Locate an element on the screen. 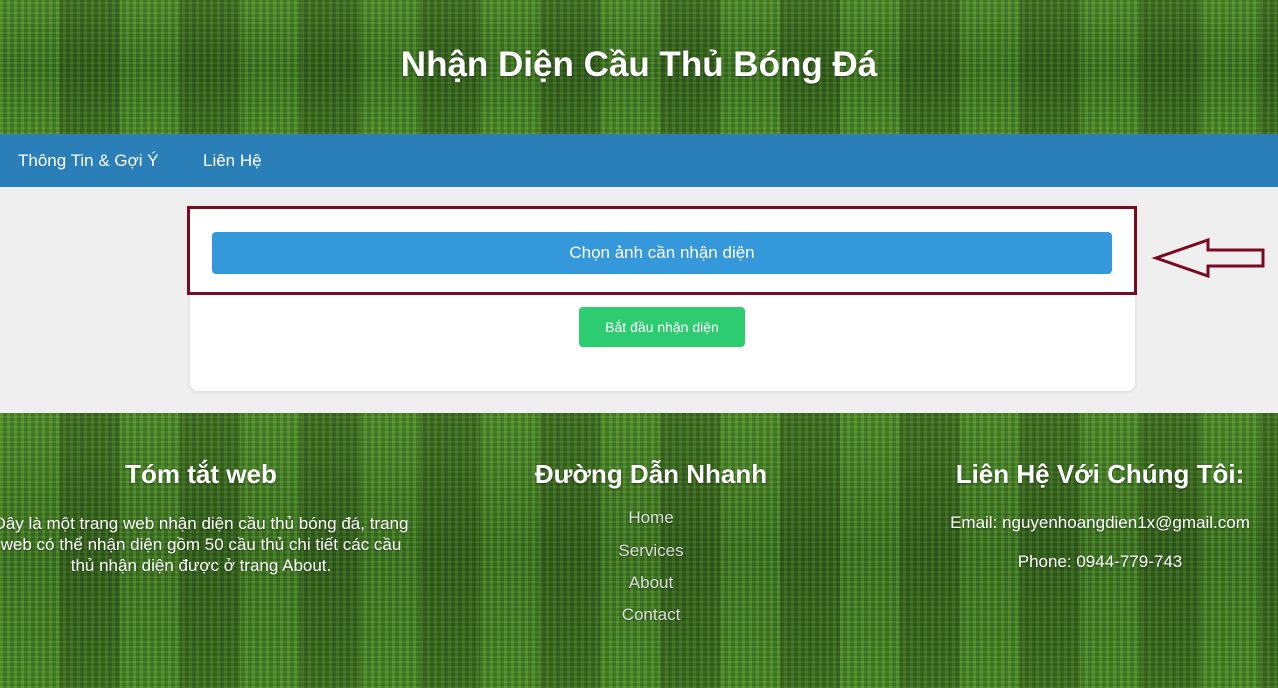 The image size is (1278, 688). nav-item-contact: Liên Hệ is located at coordinates (232, 160).